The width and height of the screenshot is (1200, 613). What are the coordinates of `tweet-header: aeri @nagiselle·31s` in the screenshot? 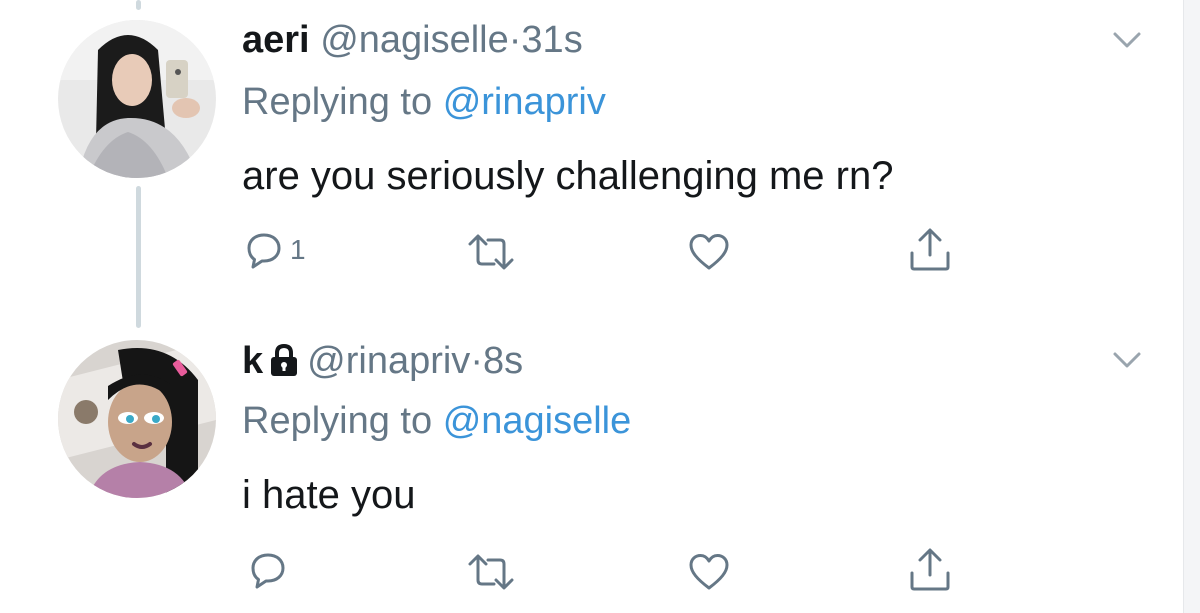 It's located at (412, 40).